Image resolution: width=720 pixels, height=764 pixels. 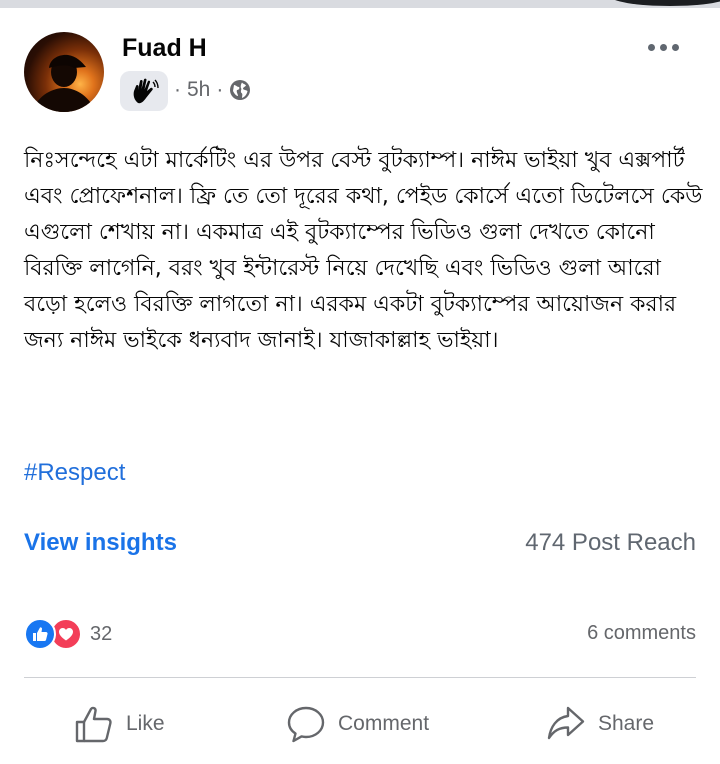 What do you see at coordinates (74, 473) in the screenshot?
I see `hashtag-link: #Respect` at bounding box center [74, 473].